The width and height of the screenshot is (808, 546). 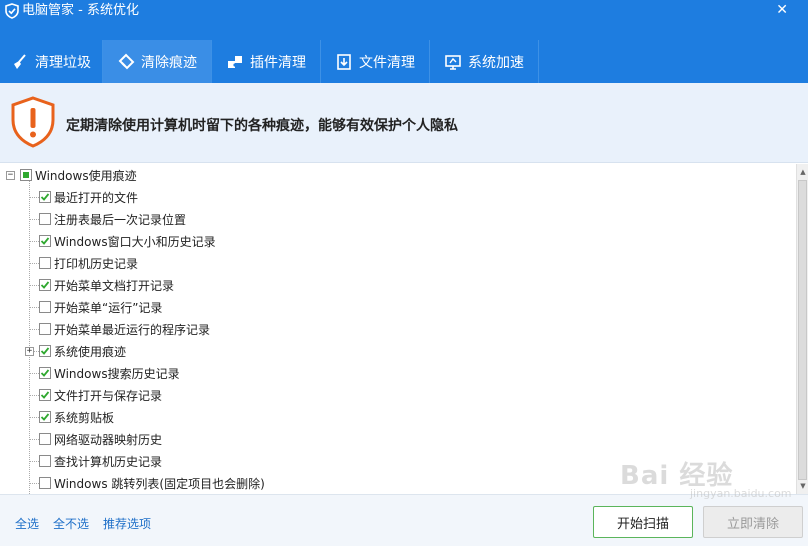 I want to click on root-checkbox, so click(x=26, y=175).